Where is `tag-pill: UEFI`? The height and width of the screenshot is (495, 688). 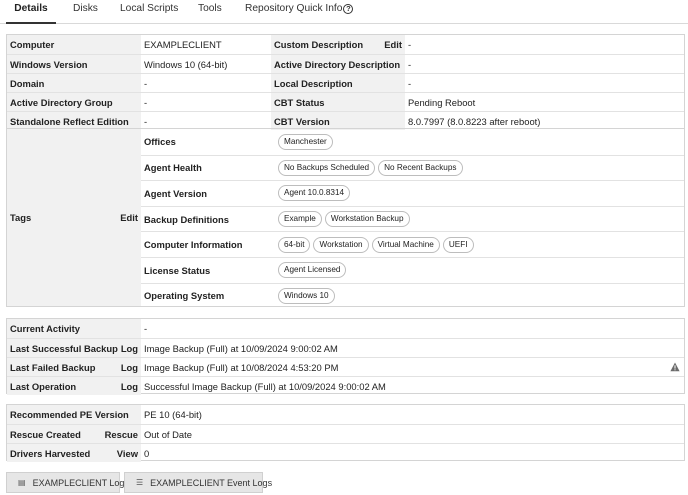
tag-pill: UEFI is located at coordinates (458, 244).